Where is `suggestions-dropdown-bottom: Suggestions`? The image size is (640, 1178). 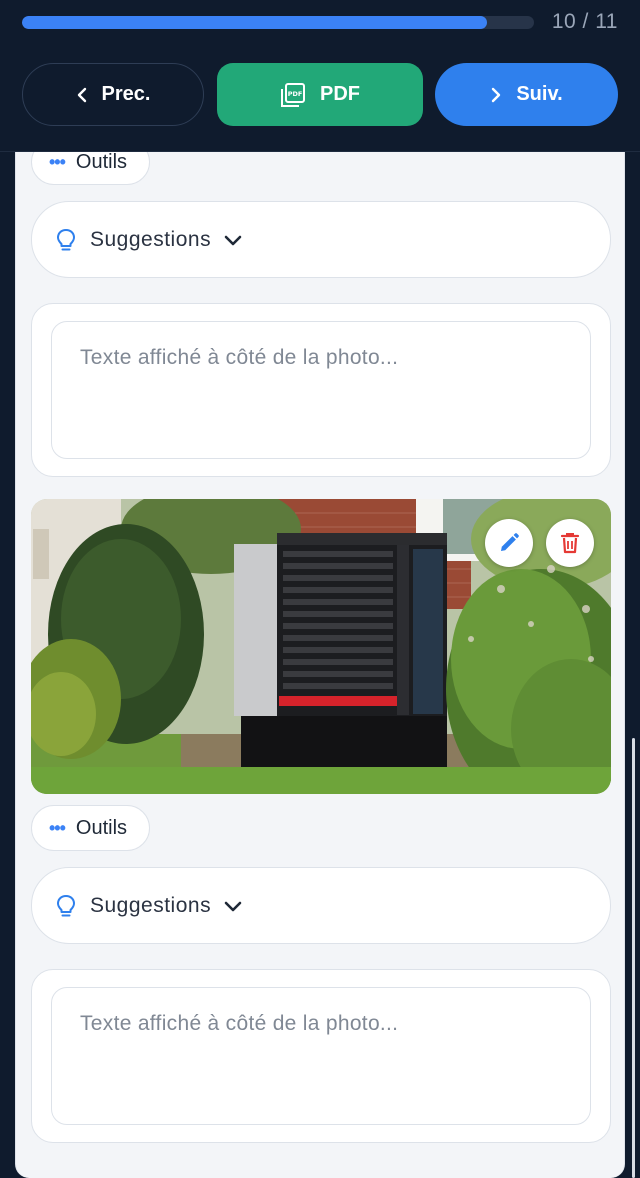 suggestions-dropdown-bottom: Suggestions is located at coordinates (321, 905).